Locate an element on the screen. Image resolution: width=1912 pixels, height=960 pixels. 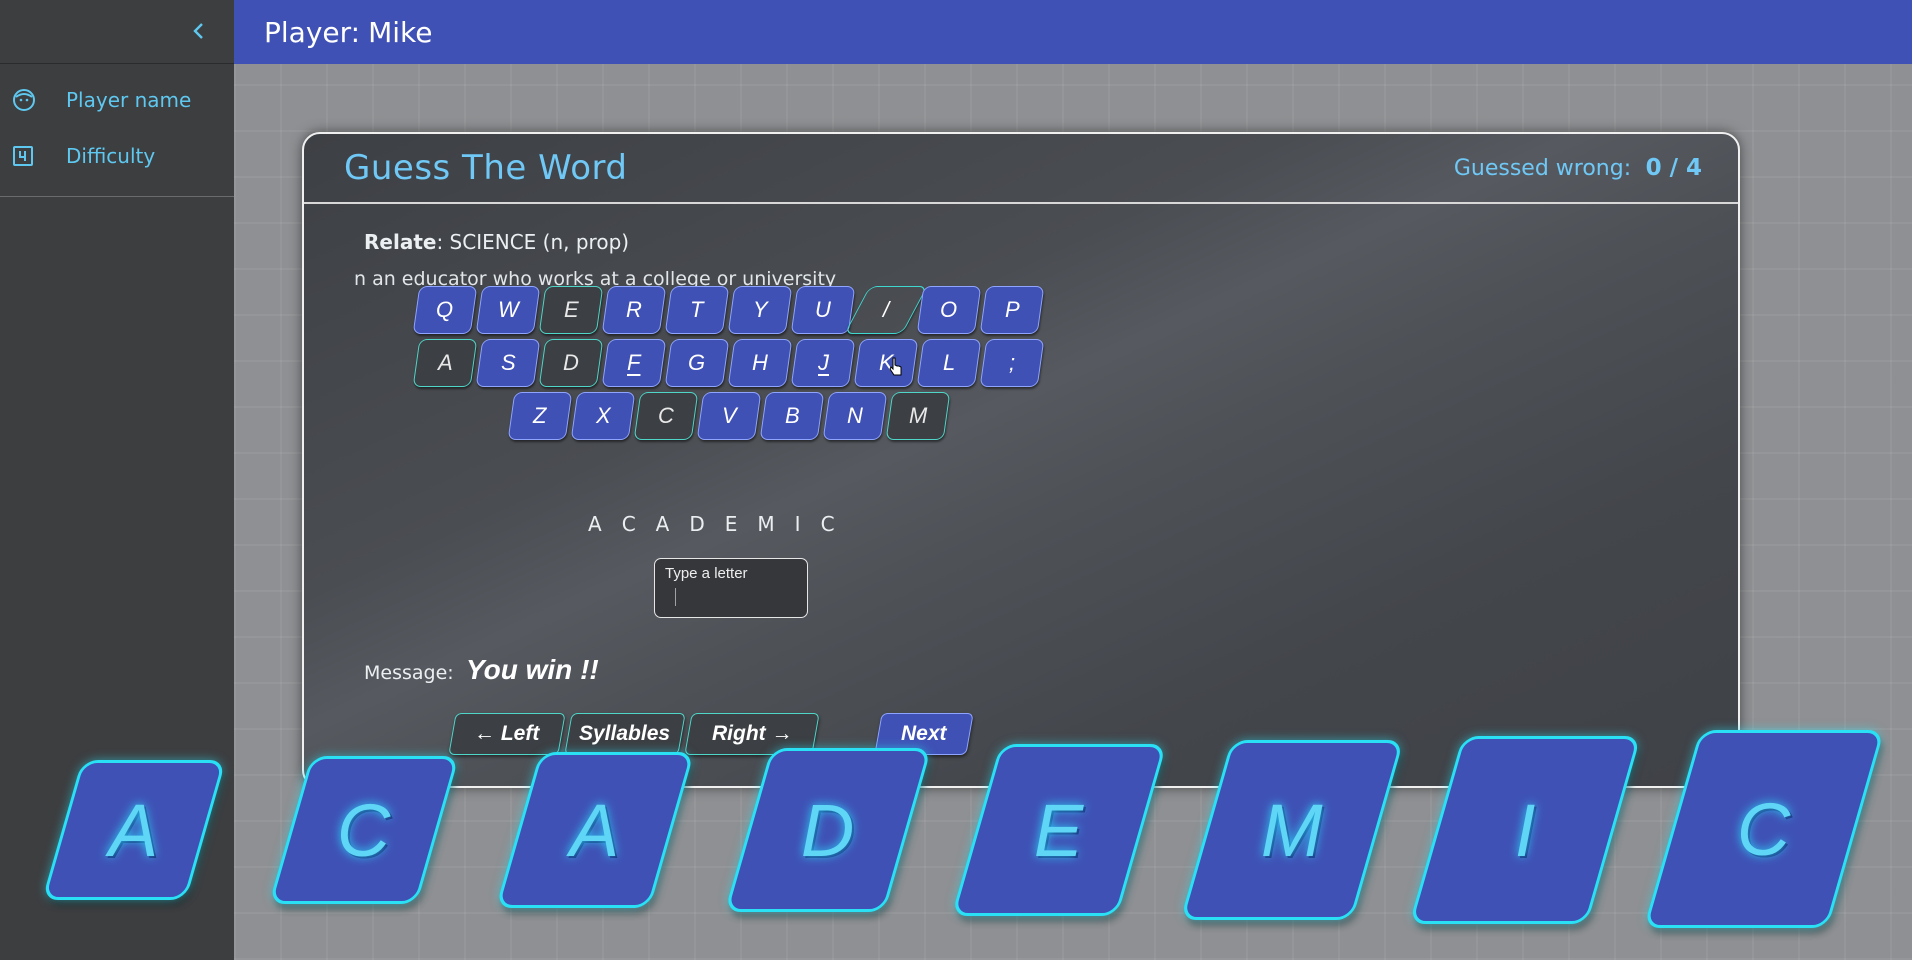
game-title: Guess The Word is located at coordinates (486, 168).